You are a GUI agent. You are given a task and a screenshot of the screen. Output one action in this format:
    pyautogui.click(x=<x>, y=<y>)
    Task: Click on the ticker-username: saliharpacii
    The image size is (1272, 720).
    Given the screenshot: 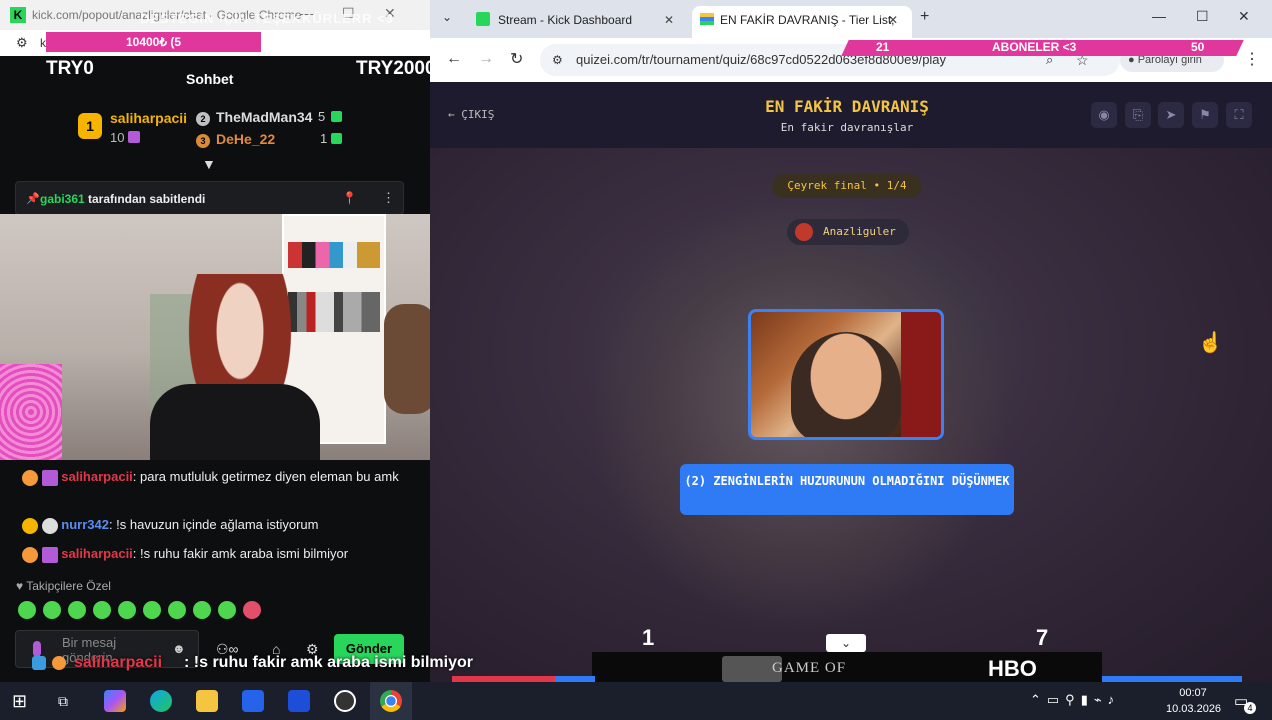 What is the action you would take?
    pyautogui.click(x=118, y=662)
    